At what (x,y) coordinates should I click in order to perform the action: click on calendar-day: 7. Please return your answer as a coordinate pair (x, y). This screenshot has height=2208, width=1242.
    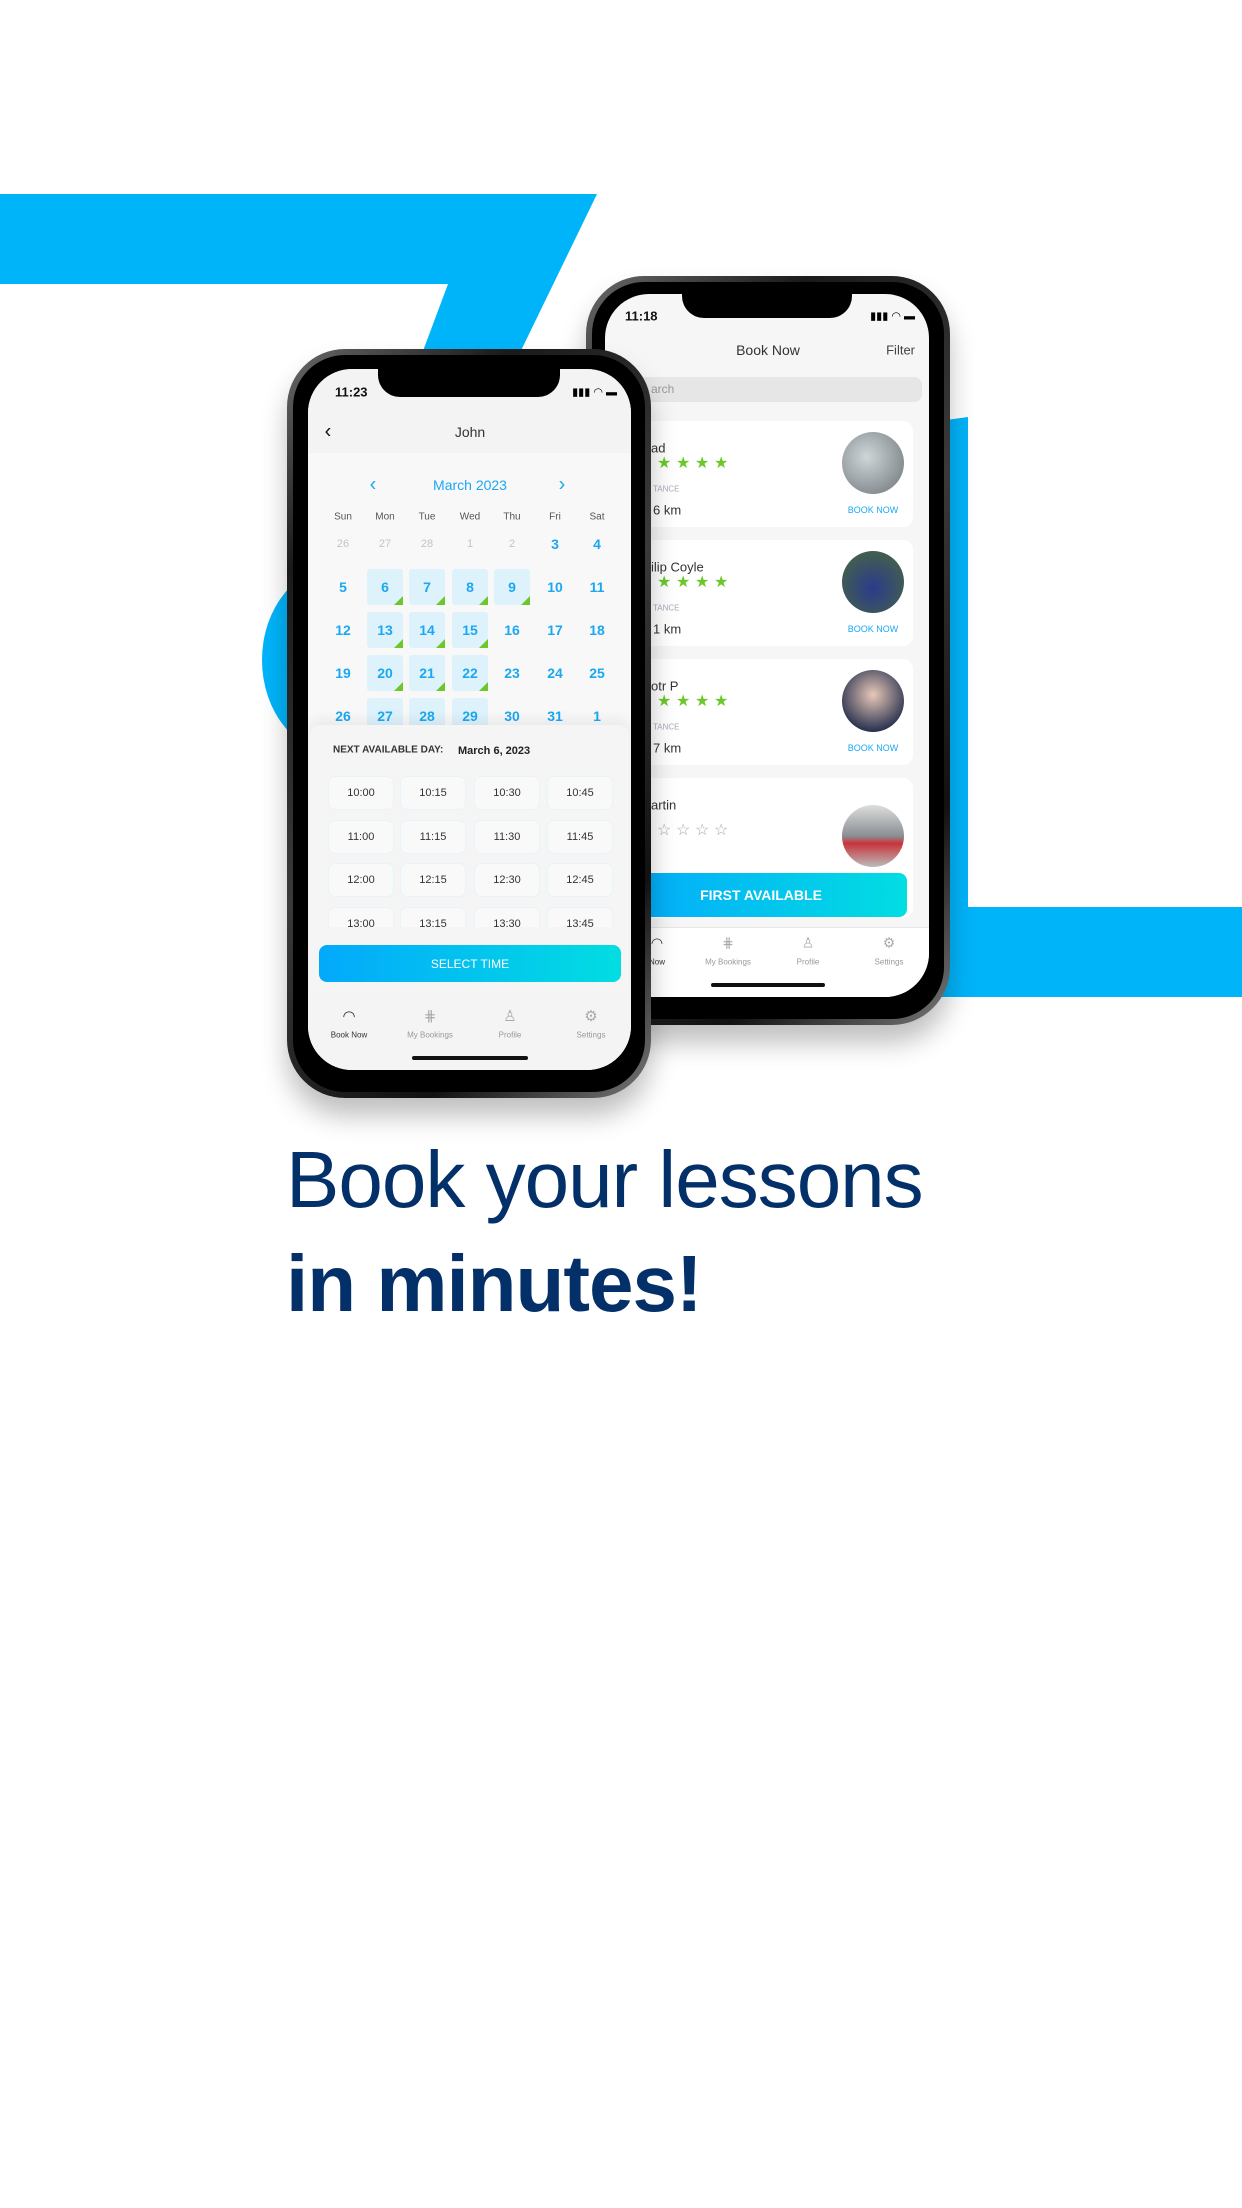
    Looking at the image, I should click on (427, 587).